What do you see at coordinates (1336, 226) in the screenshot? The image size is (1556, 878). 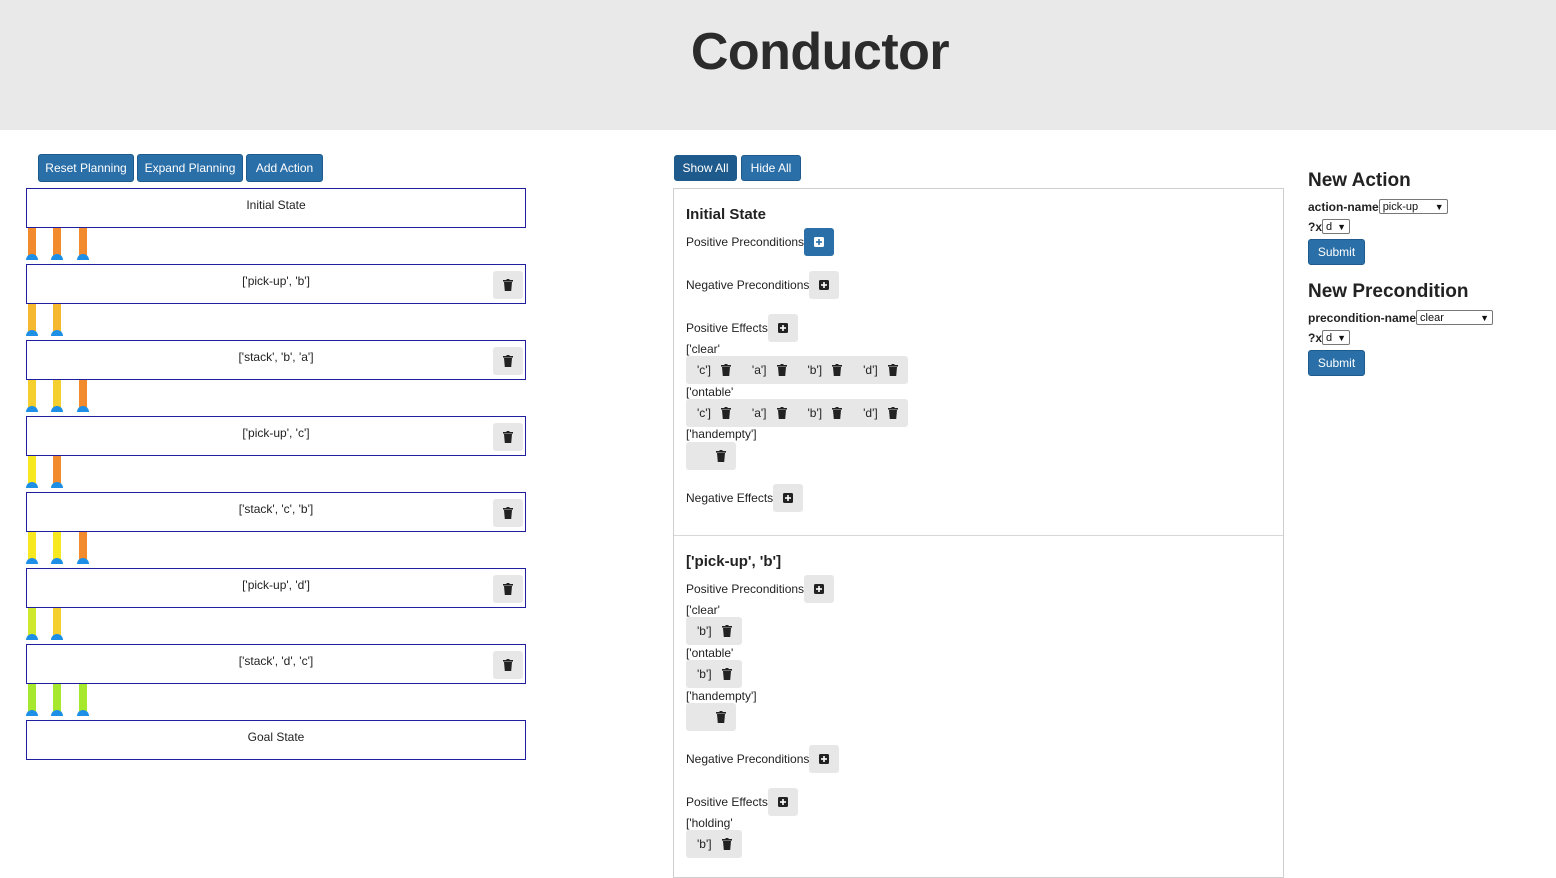 I see `action-param-select: d ▼` at bounding box center [1336, 226].